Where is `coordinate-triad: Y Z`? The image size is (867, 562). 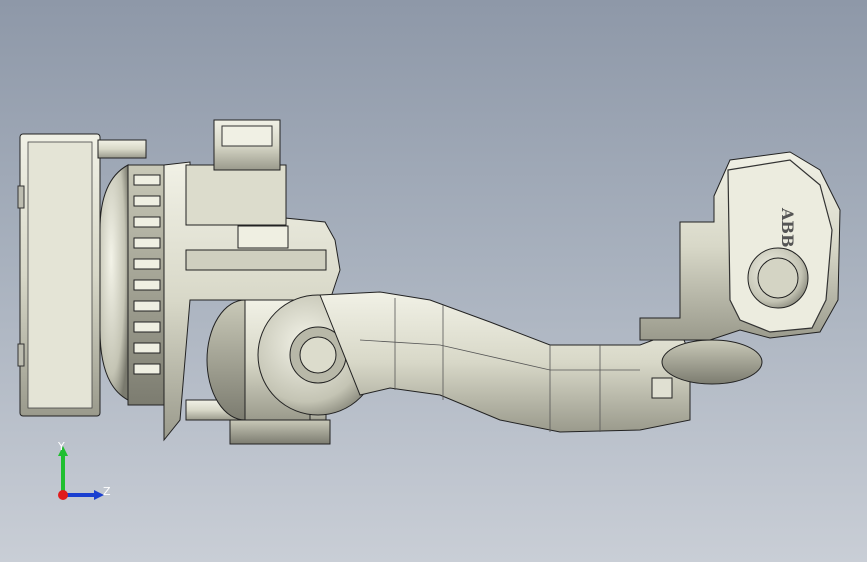
coordinate-triad: Y Z is located at coordinates (88, 475).